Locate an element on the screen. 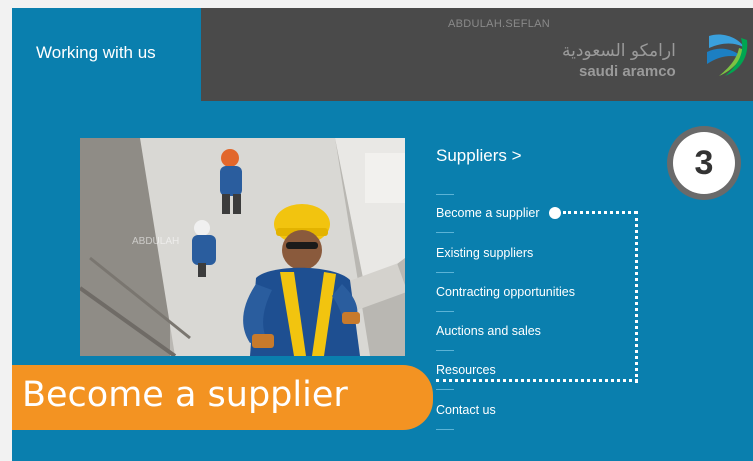  logo-arabic-text: ارامكو السعودية is located at coordinates (619, 51).